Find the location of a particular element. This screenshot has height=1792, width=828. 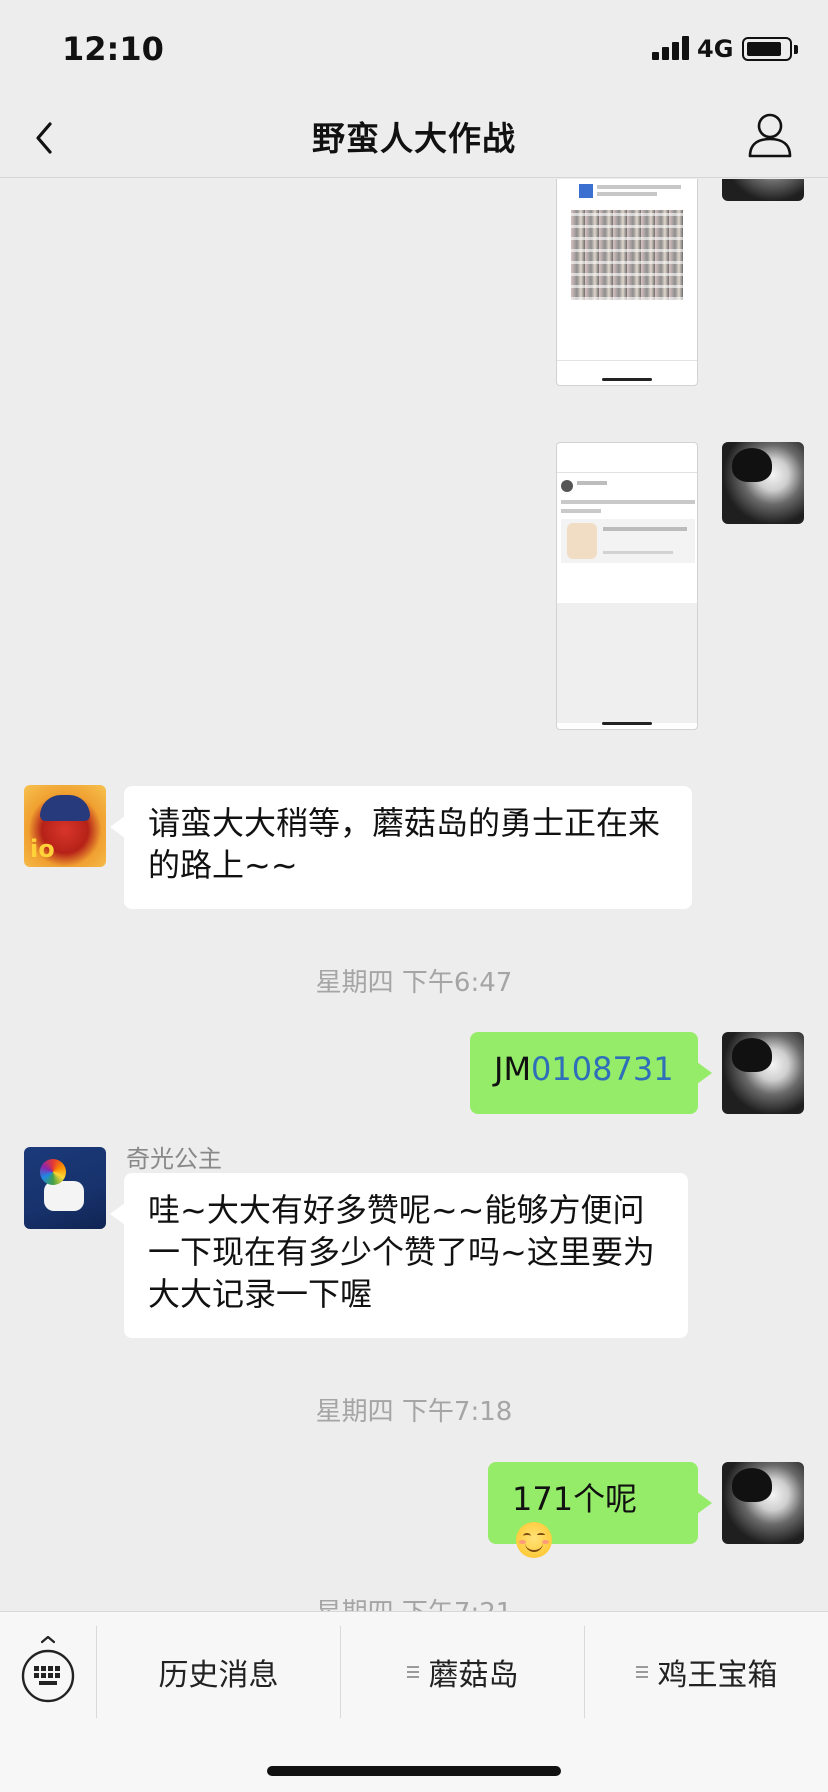

profile-button is located at coordinates (770, 136).